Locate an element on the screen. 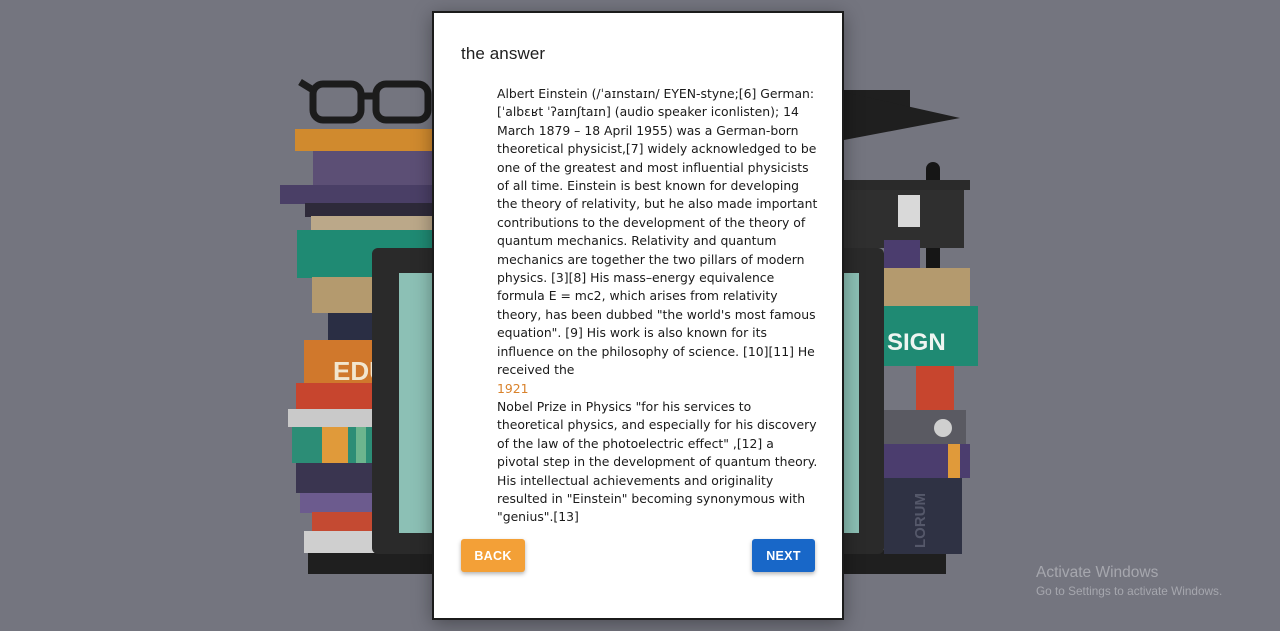 The image size is (1280, 631). book-label-lorum: LORUM is located at coordinates (920, 520).